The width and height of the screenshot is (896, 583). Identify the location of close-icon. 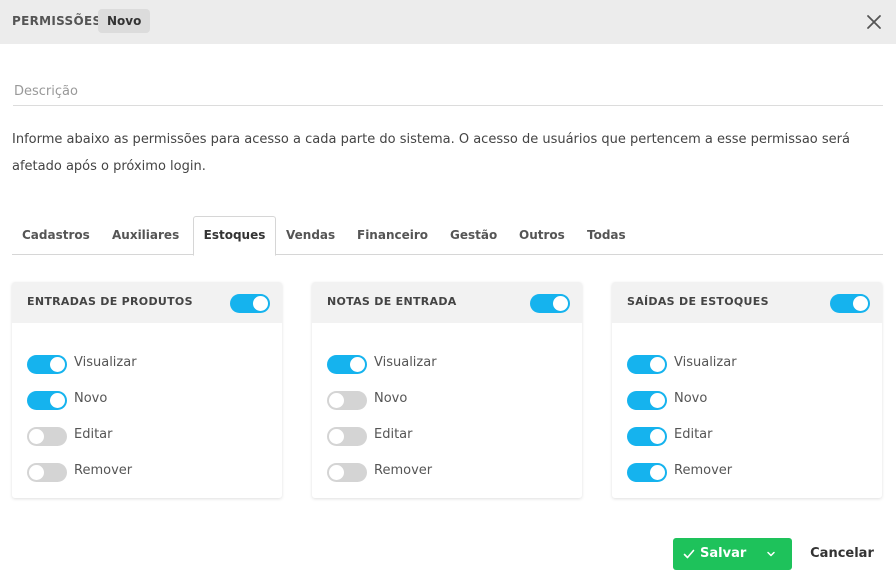
(874, 22).